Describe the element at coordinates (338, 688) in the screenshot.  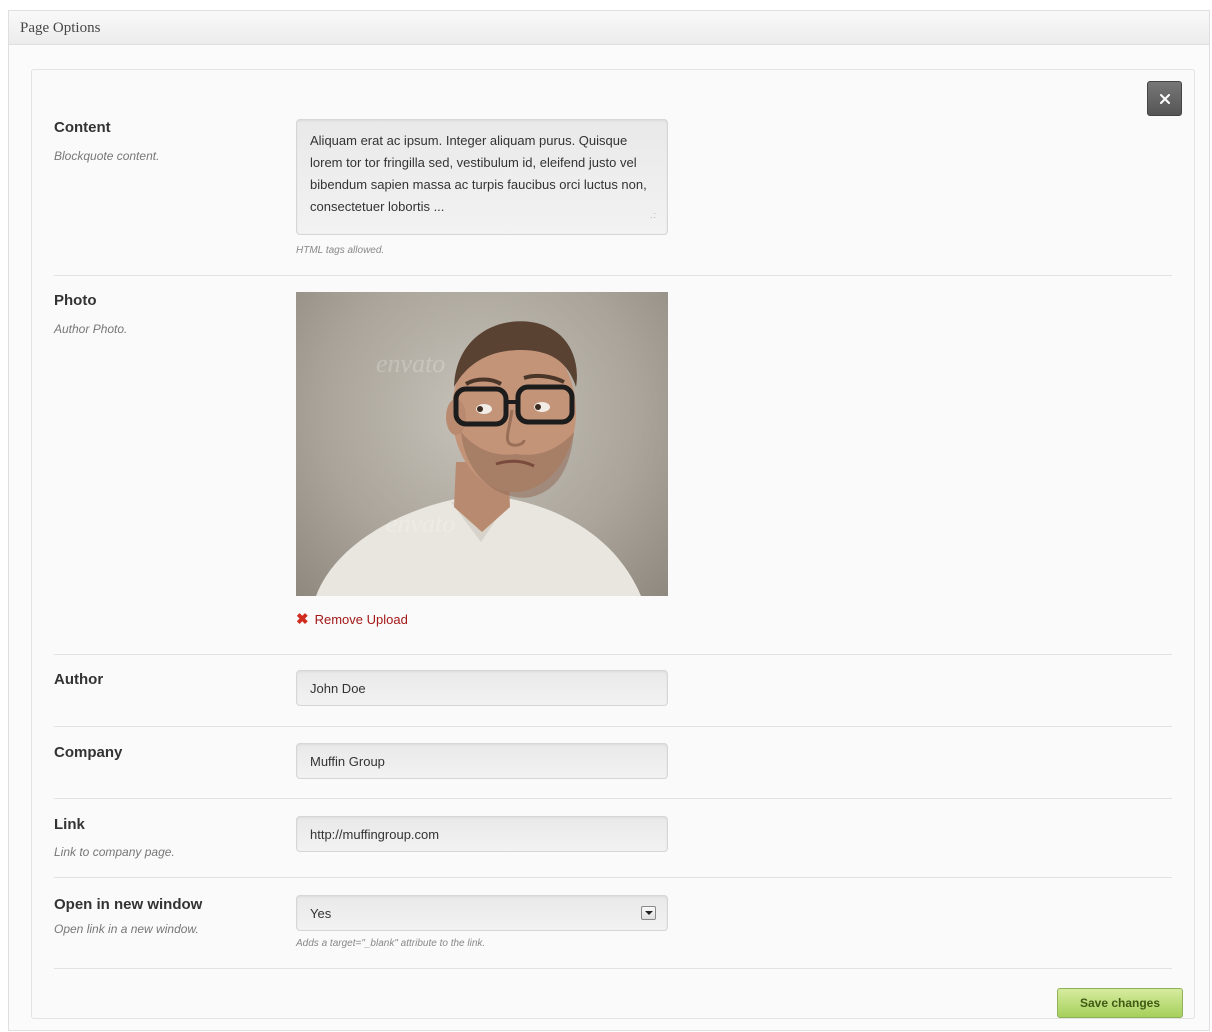
I see `author-value: John Doe` at that location.